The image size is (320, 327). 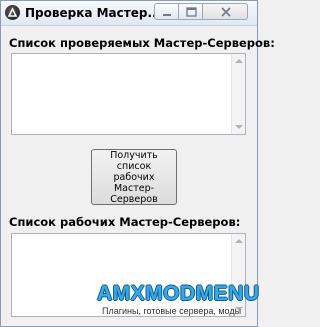 I want to click on app-logo-icon, so click(x=12, y=12).